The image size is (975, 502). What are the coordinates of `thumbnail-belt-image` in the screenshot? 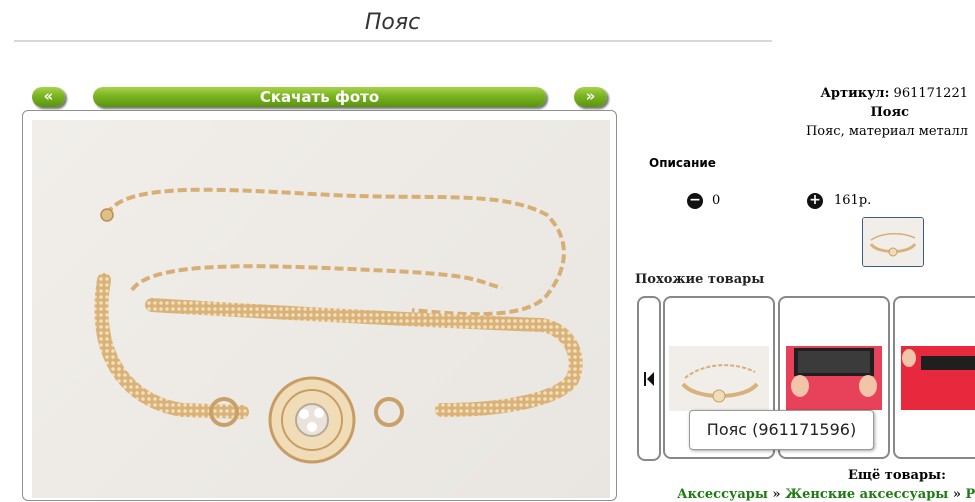 It's located at (893, 242).